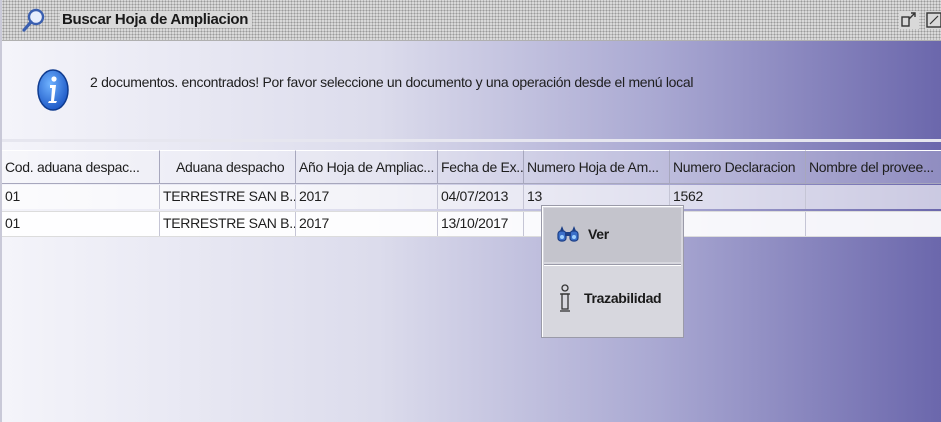 The image size is (941, 422). Describe the element at coordinates (612, 265) in the screenshot. I see `menu-separator` at that location.